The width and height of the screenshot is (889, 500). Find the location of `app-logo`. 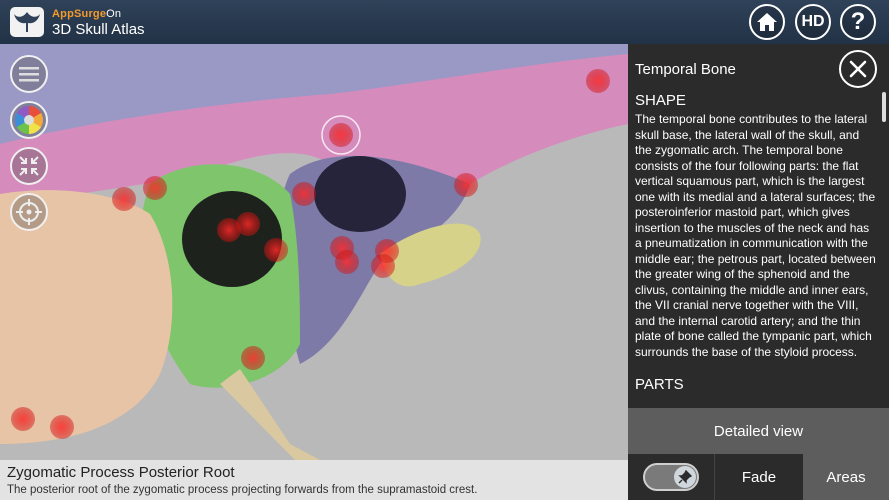

app-logo is located at coordinates (27, 22).